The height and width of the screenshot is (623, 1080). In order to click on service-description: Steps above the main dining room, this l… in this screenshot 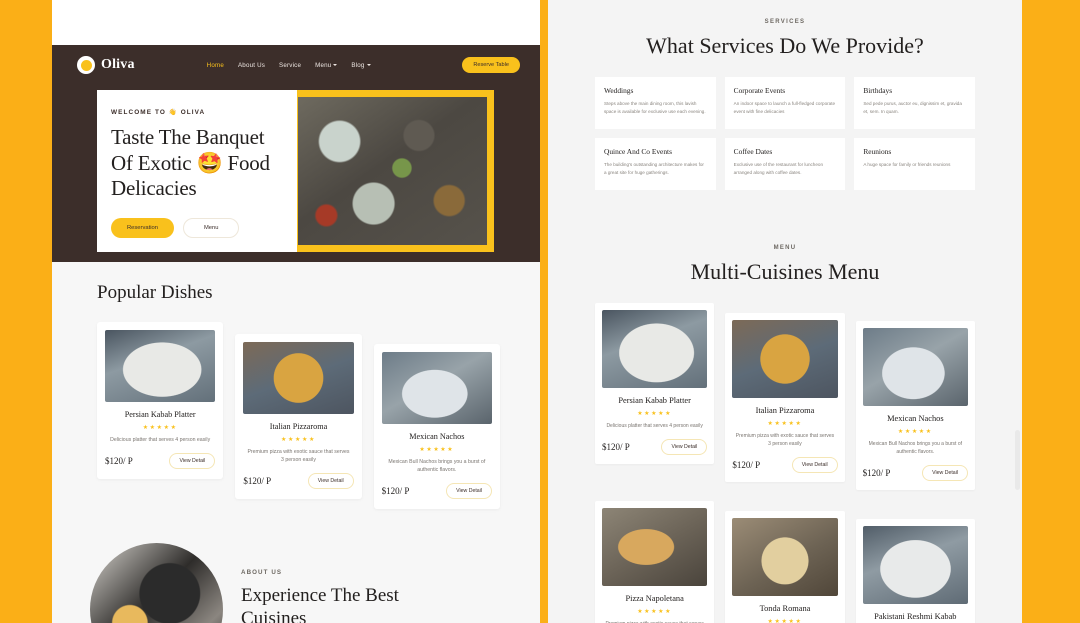, I will do `click(655, 107)`.